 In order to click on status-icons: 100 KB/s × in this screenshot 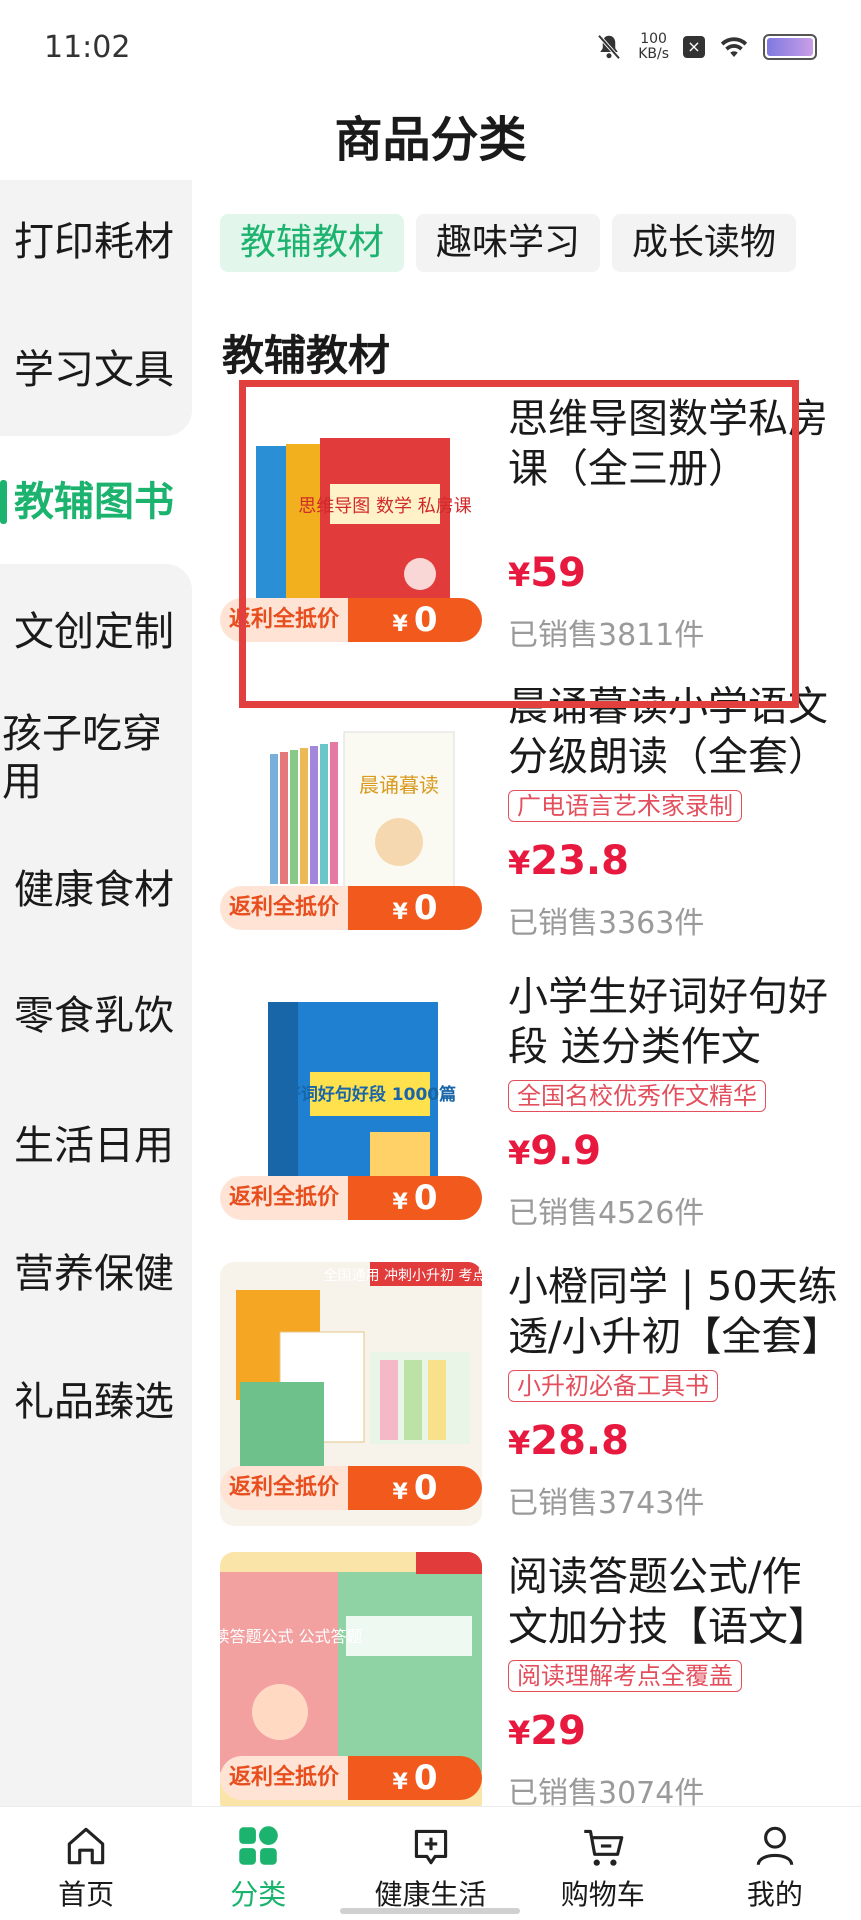, I will do `click(705, 47)`.